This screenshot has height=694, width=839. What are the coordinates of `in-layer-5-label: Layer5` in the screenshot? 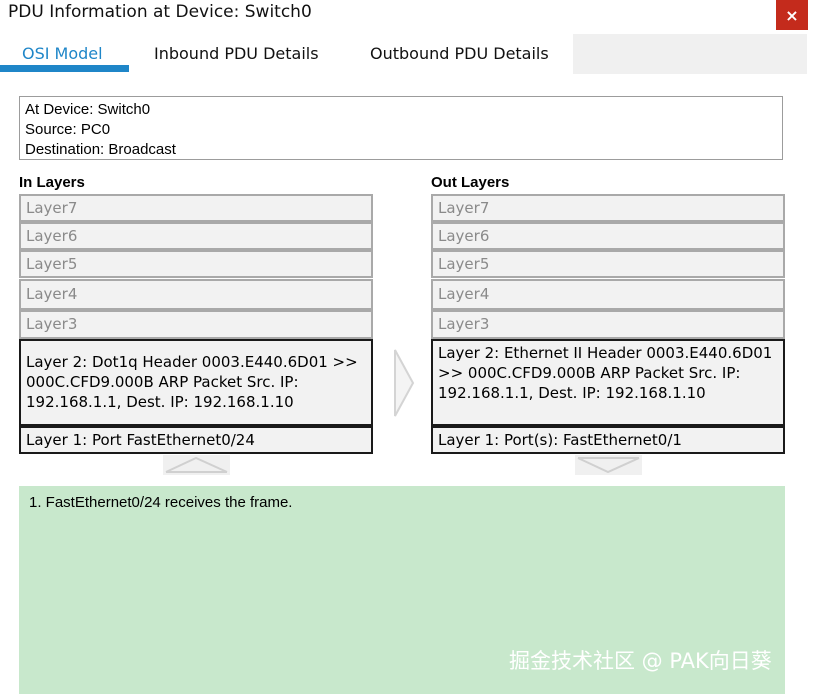 It's located at (52, 264).